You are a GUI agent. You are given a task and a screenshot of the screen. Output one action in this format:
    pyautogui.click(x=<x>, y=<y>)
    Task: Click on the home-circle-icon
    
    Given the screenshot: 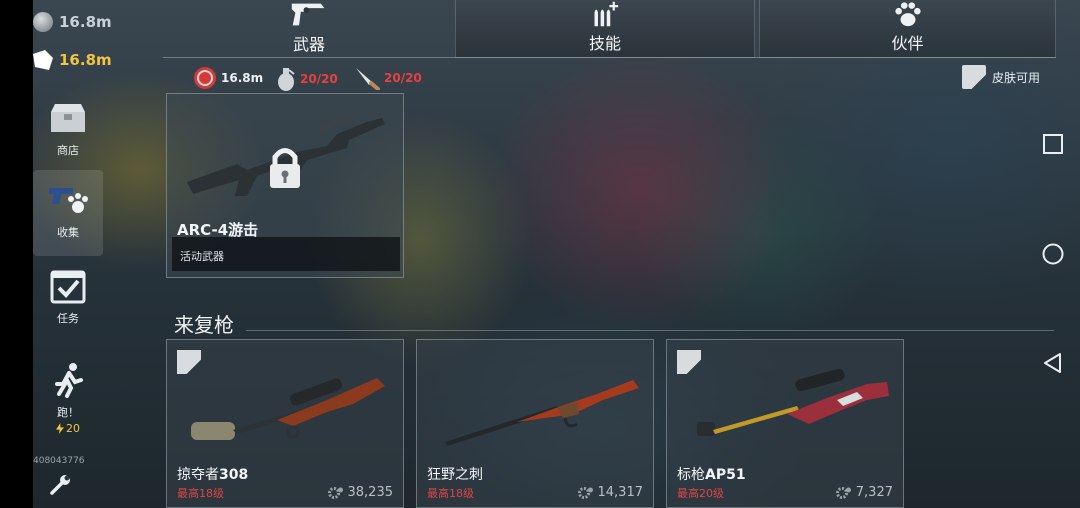 What is the action you would take?
    pyautogui.click(x=1053, y=254)
    